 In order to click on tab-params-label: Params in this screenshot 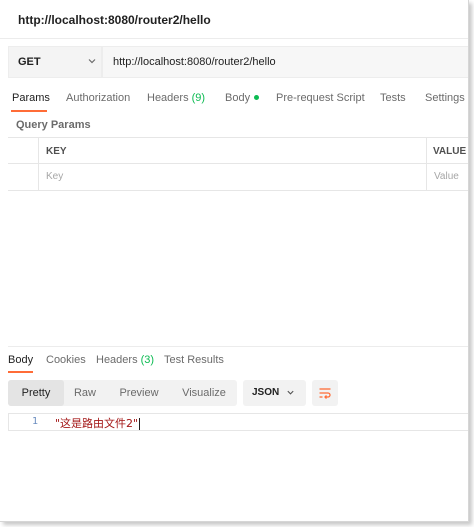, I will do `click(31, 98)`.